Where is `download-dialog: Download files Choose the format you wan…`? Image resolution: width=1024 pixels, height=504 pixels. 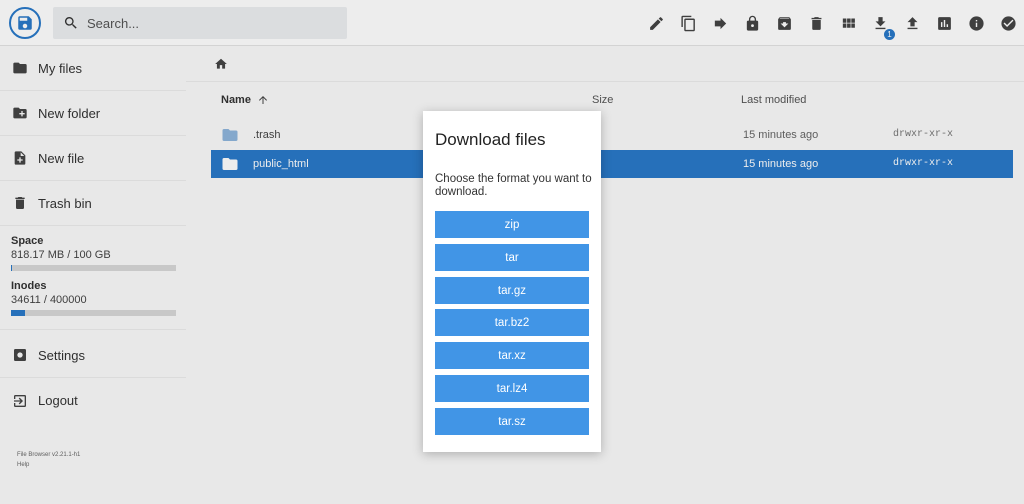
download-dialog: Download files Choose the format you wan… is located at coordinates (512, 281).